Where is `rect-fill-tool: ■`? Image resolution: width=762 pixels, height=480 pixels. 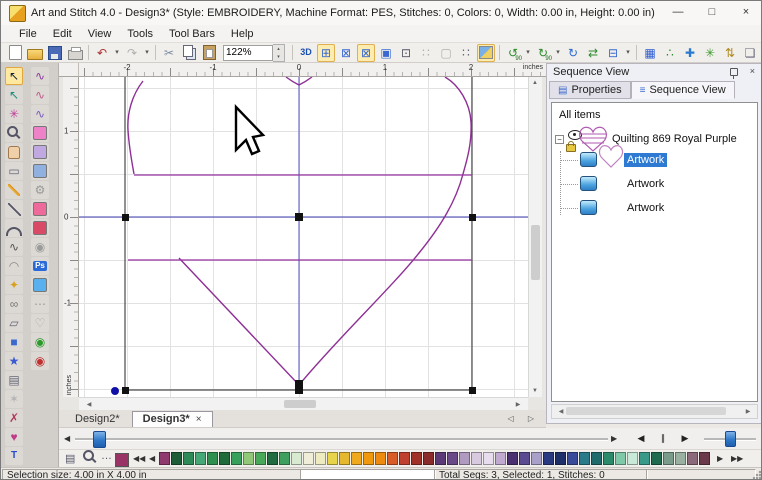 rect-fill-tool: ■ is located at coordinates (14, 342).